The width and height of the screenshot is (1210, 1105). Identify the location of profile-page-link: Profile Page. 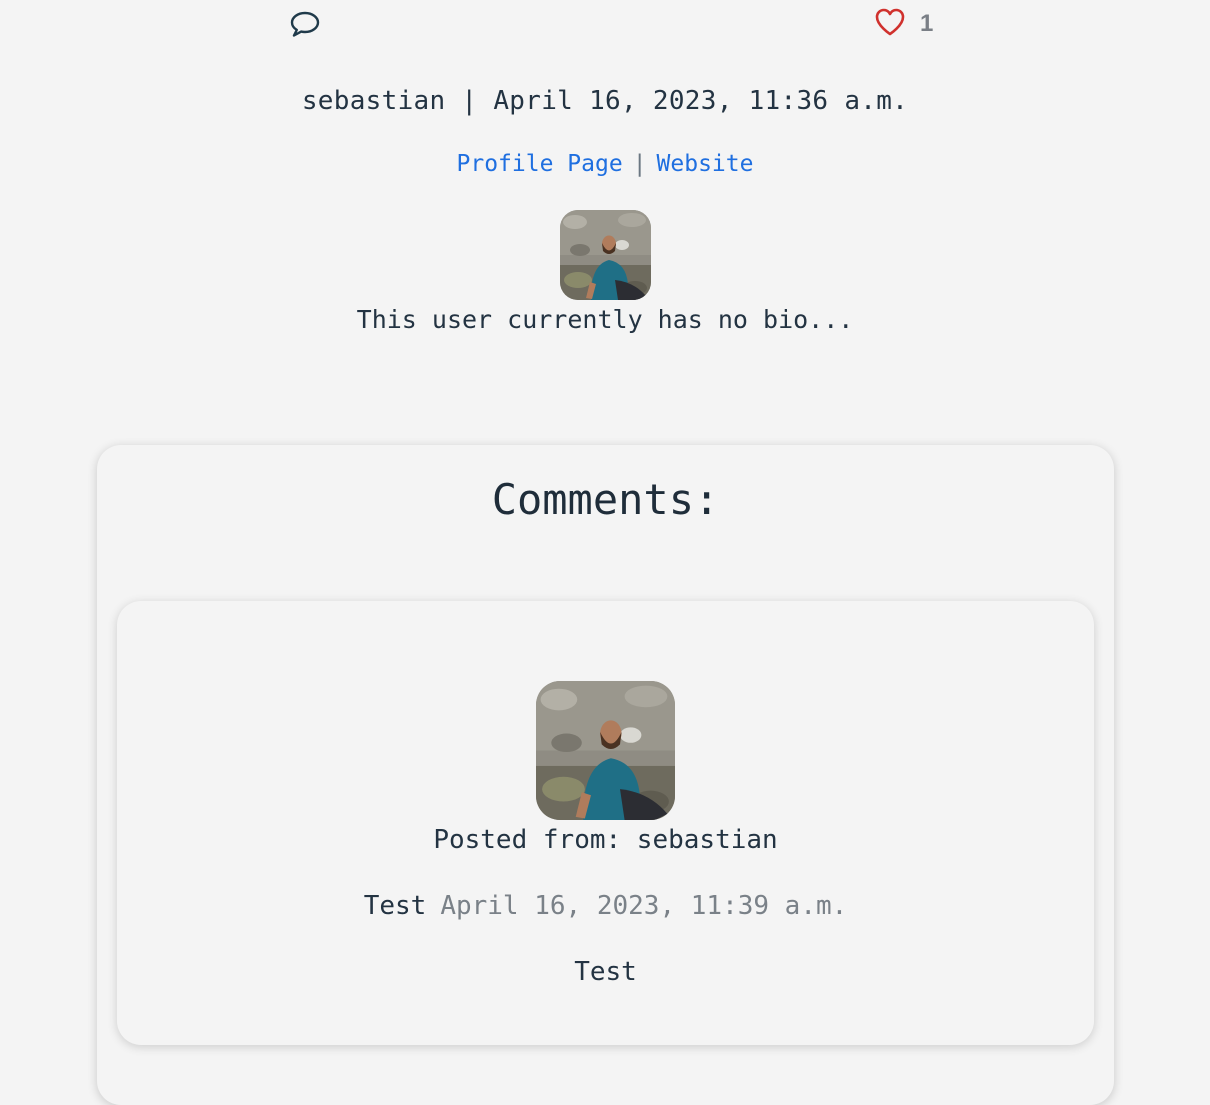
(540, 164).